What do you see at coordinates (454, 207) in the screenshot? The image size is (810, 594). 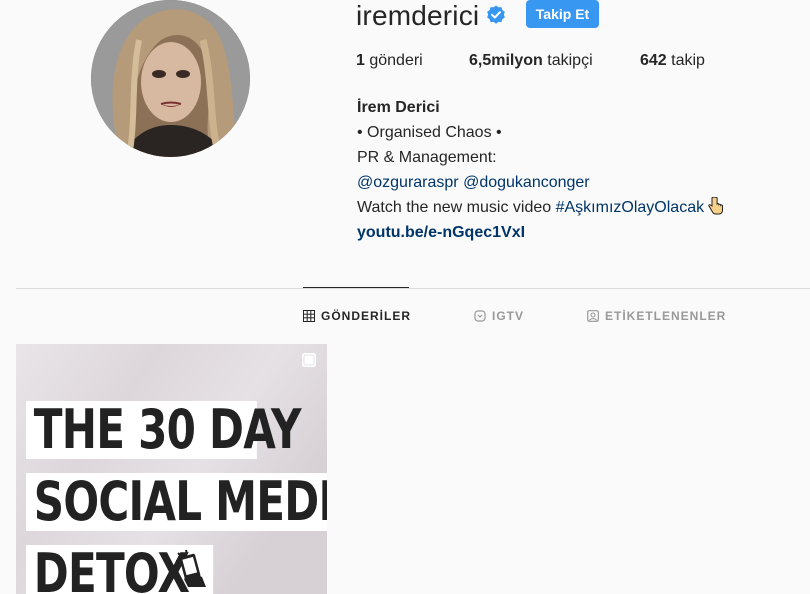 I see `bio-text: Watch the new music video` at bounding box center [454, 207].